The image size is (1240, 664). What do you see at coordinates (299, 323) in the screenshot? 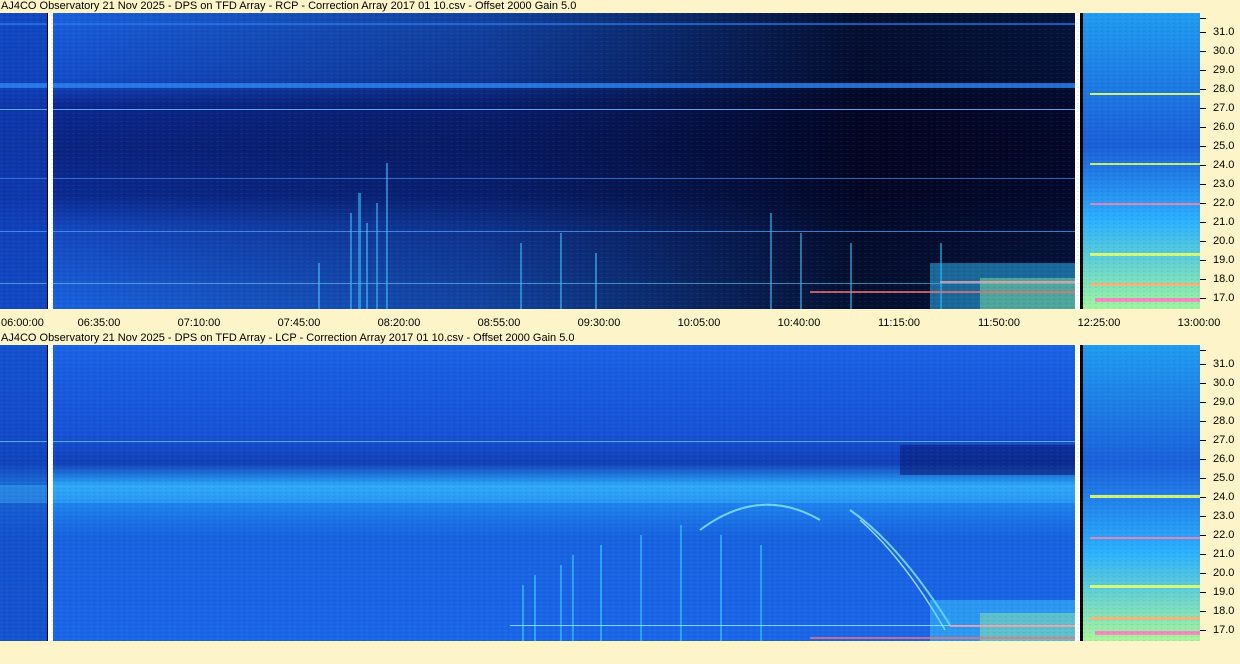
I see `time-tick-label: 07:45:00` at bounding box center [299, 323].